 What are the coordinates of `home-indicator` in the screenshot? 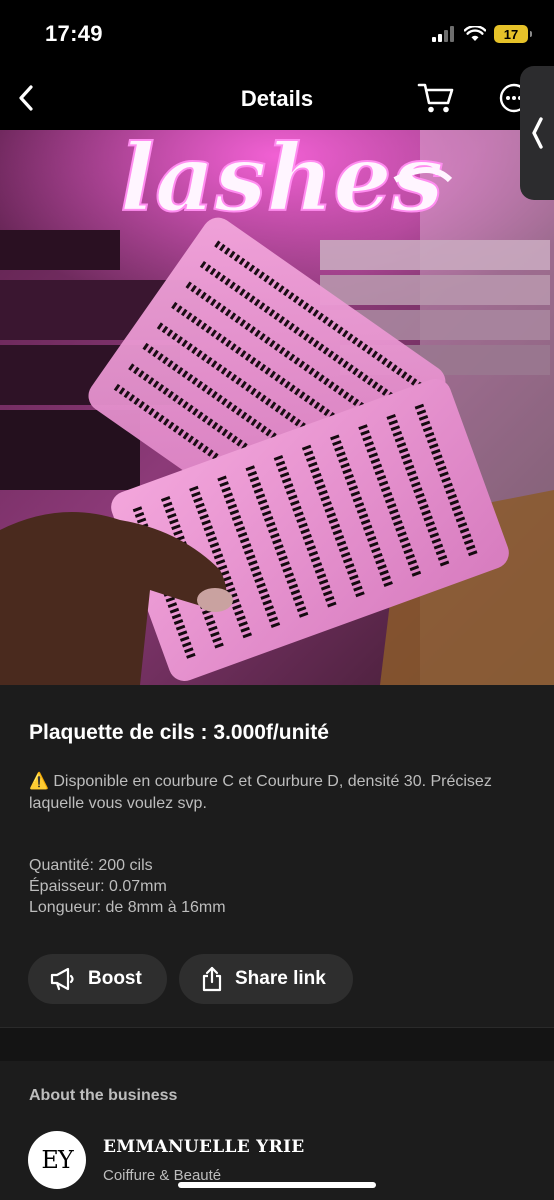 It's located at (277, 1185).